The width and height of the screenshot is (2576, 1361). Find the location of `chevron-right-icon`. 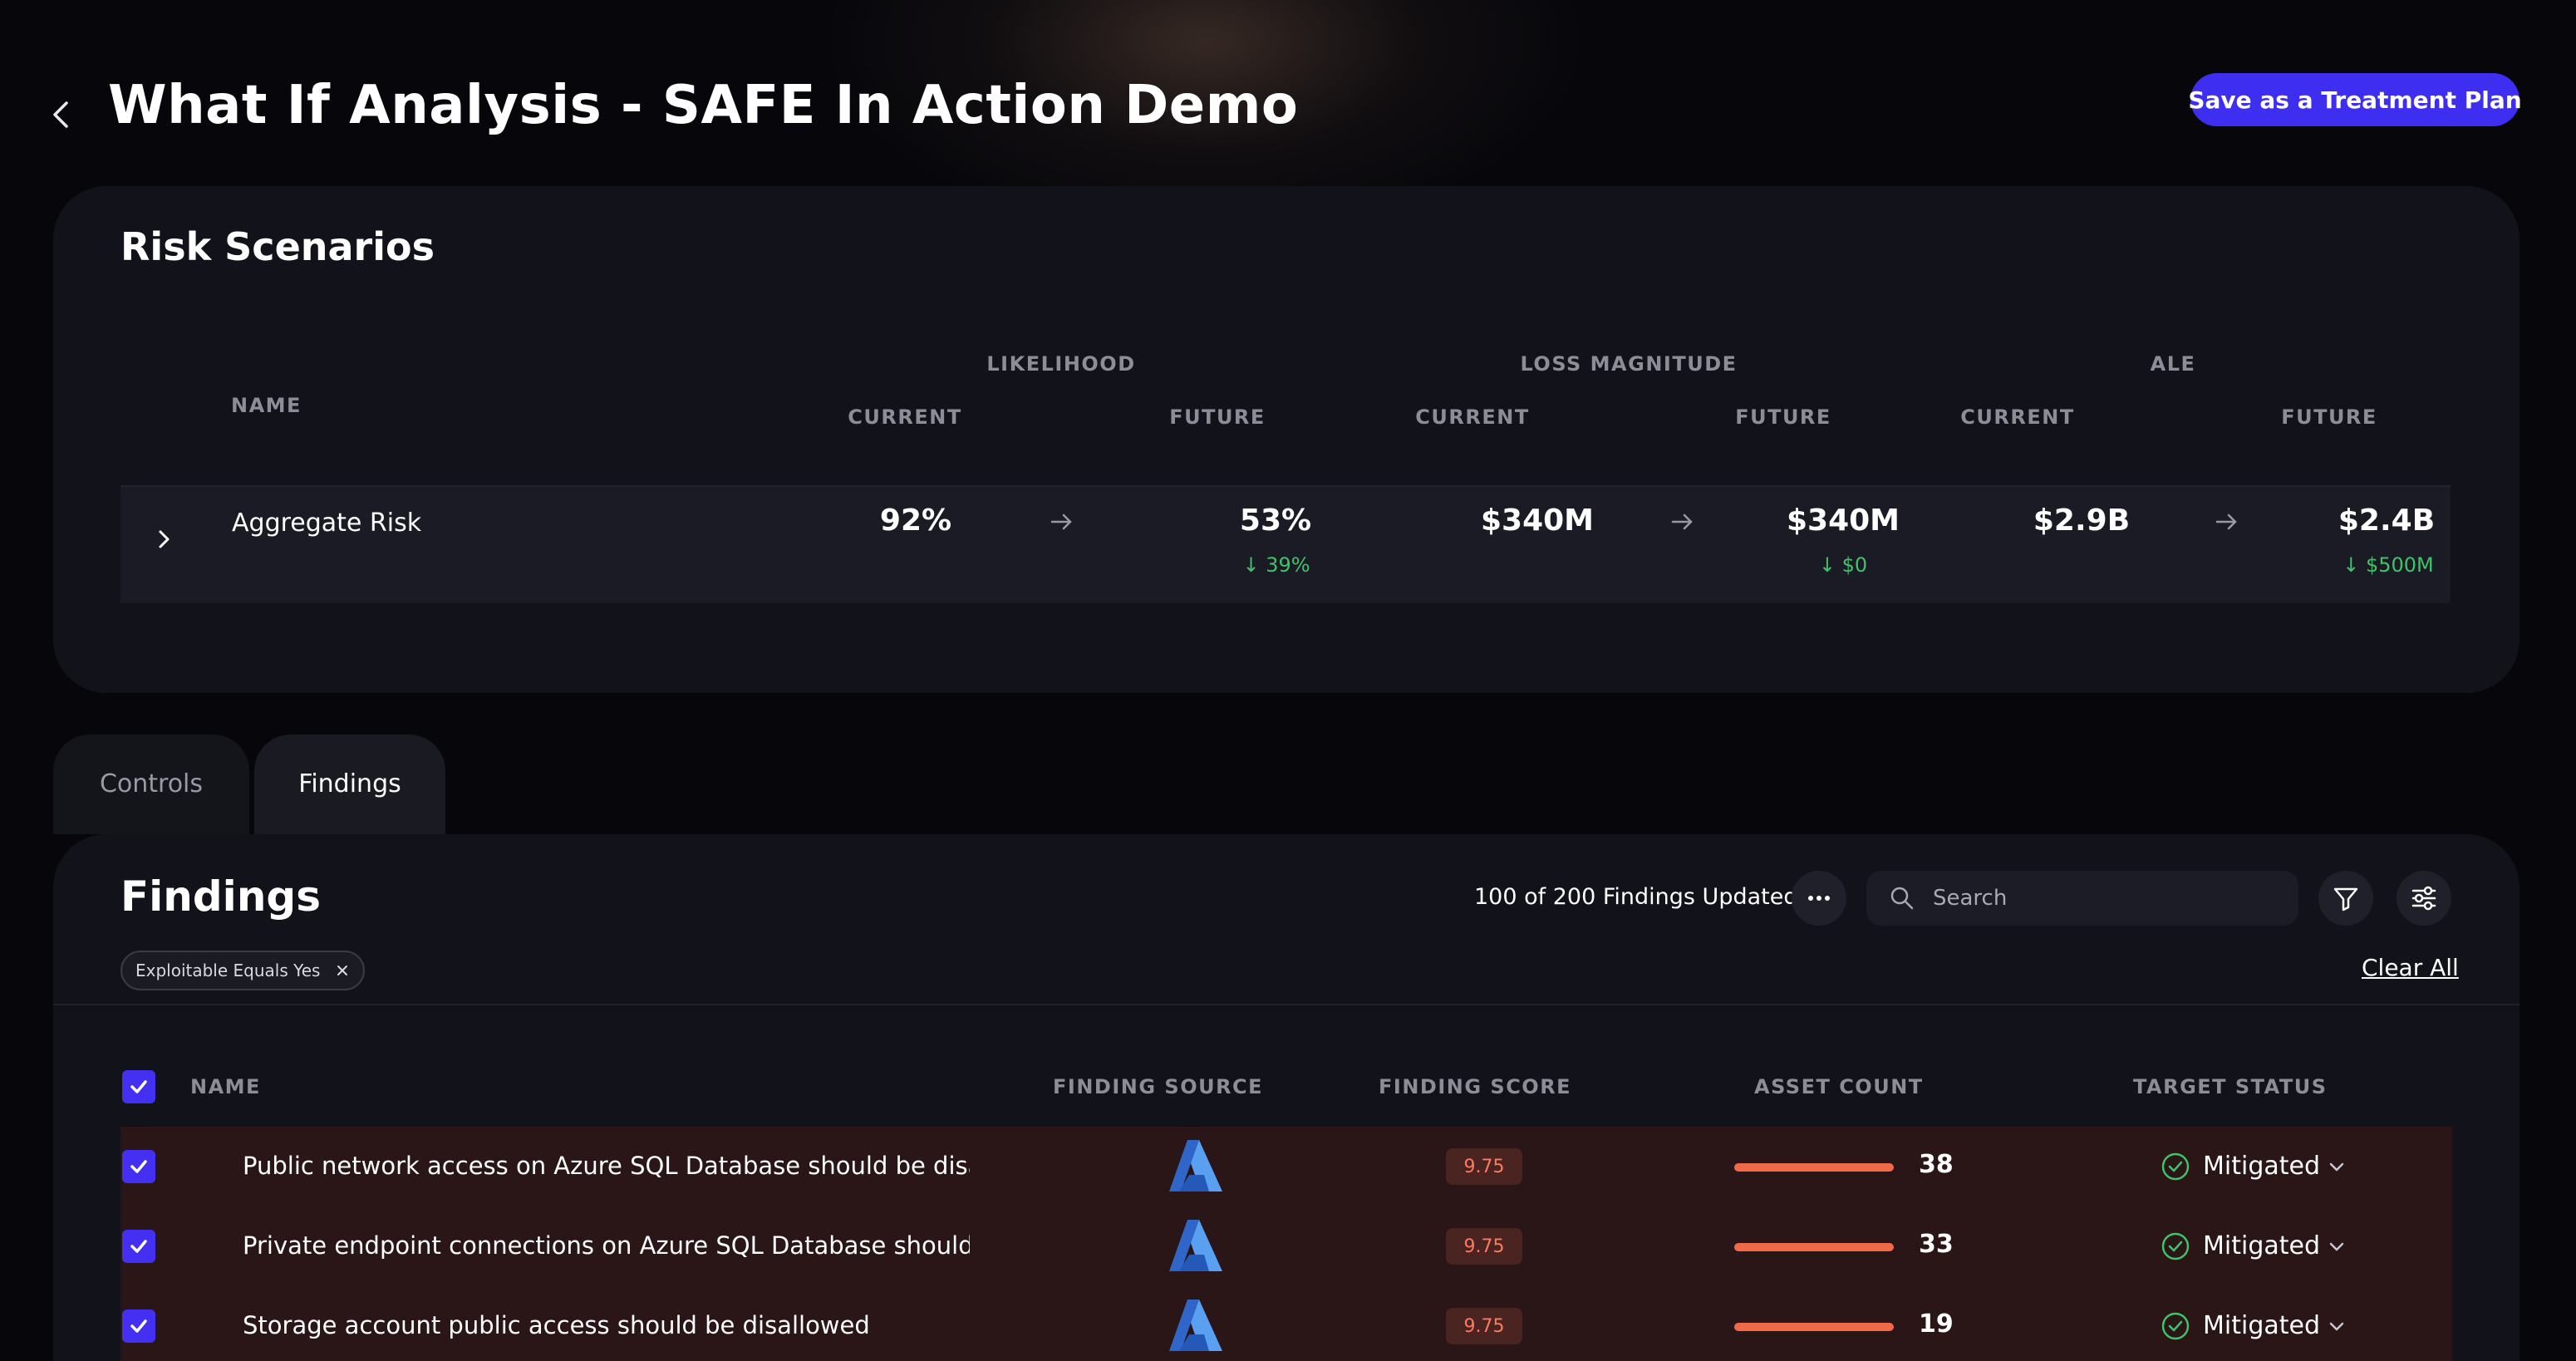

chevron-right-icon is located at coordinates (164, 539).